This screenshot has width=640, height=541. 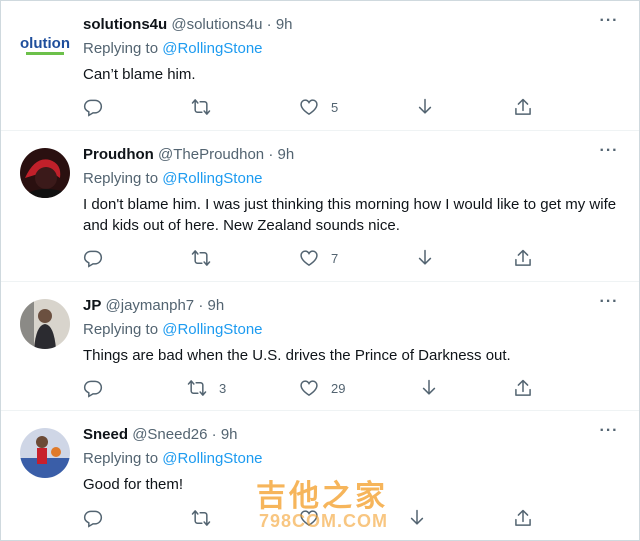 What do you see at coordinates (125, 24) in the screenshot?
I see `author-name: solutions4u` at bounding box center [125, 24].